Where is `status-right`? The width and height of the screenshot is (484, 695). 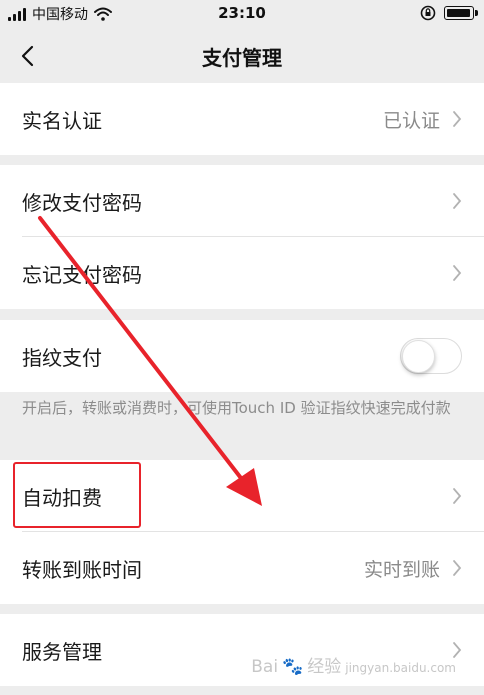 status-right is located at coordinates (449, 13).